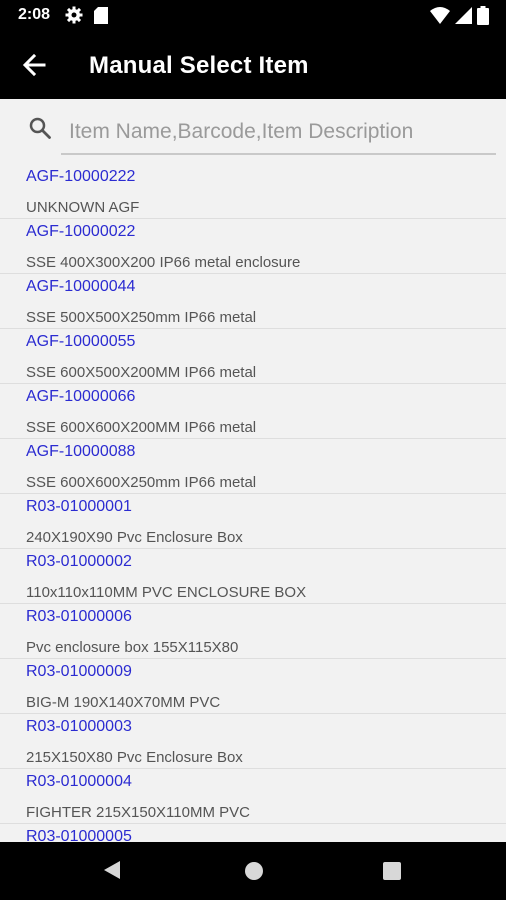  Describe the element at coordinates (166, 592) in the screenshot. I see `item-description: 110x110x110MM PVC ENCLOSURE BOX` at that location.